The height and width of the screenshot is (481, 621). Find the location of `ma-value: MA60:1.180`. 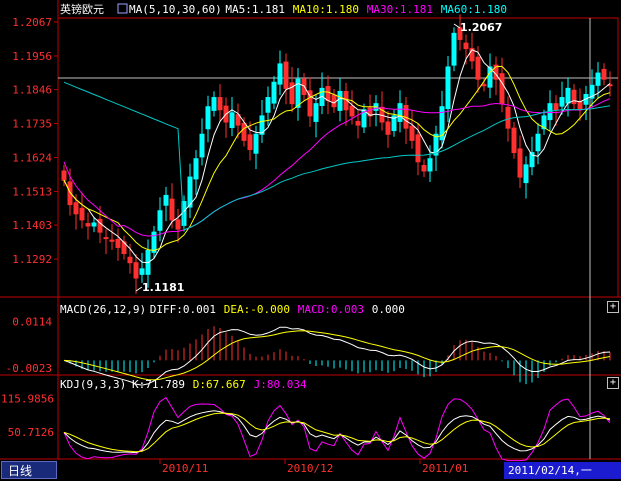

ma-value: MA60:1.180 is located at coordinates (474, 9).